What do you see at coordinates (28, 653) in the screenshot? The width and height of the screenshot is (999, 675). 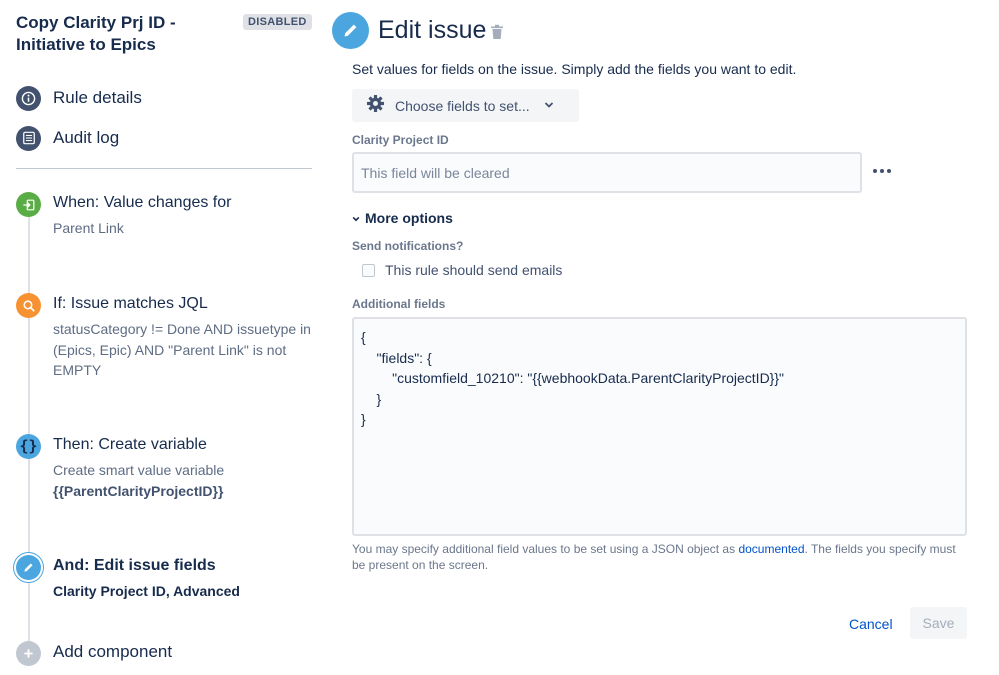 I see `plus-icon` at bounding box center [28, 653].